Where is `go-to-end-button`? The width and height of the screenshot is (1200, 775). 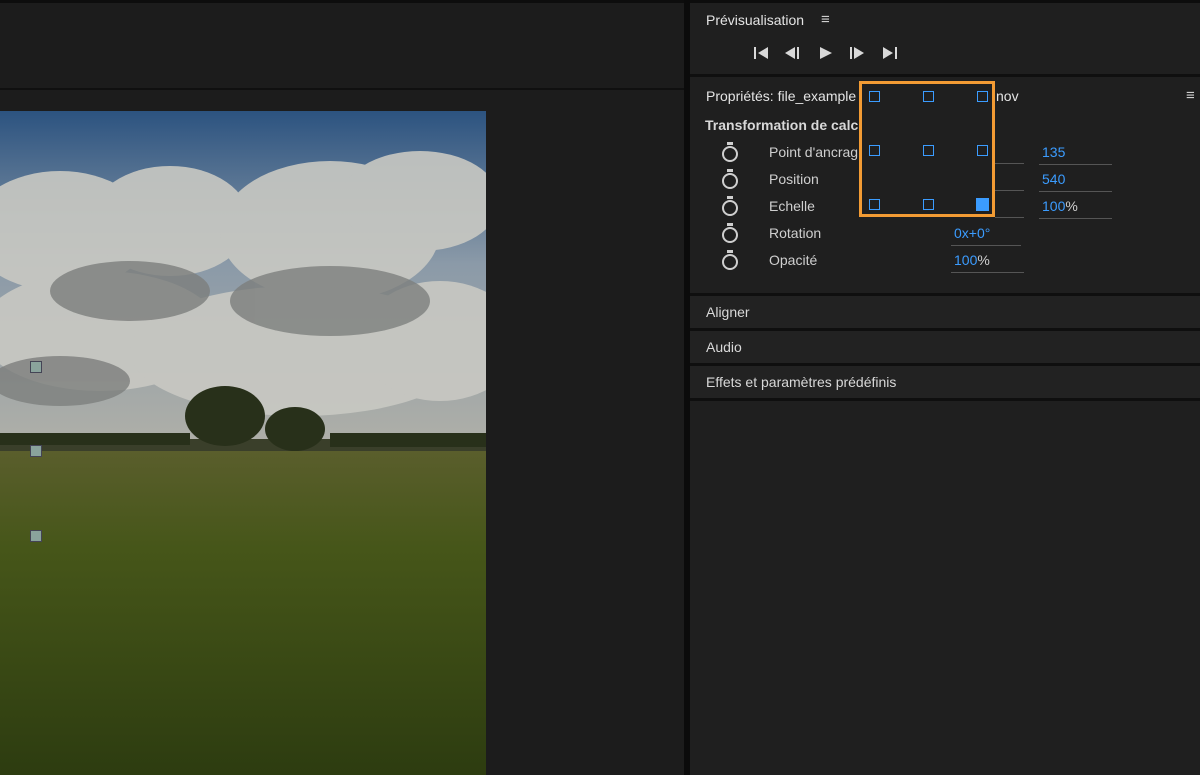
go-to-end-button is located at coordinates (890, 55).